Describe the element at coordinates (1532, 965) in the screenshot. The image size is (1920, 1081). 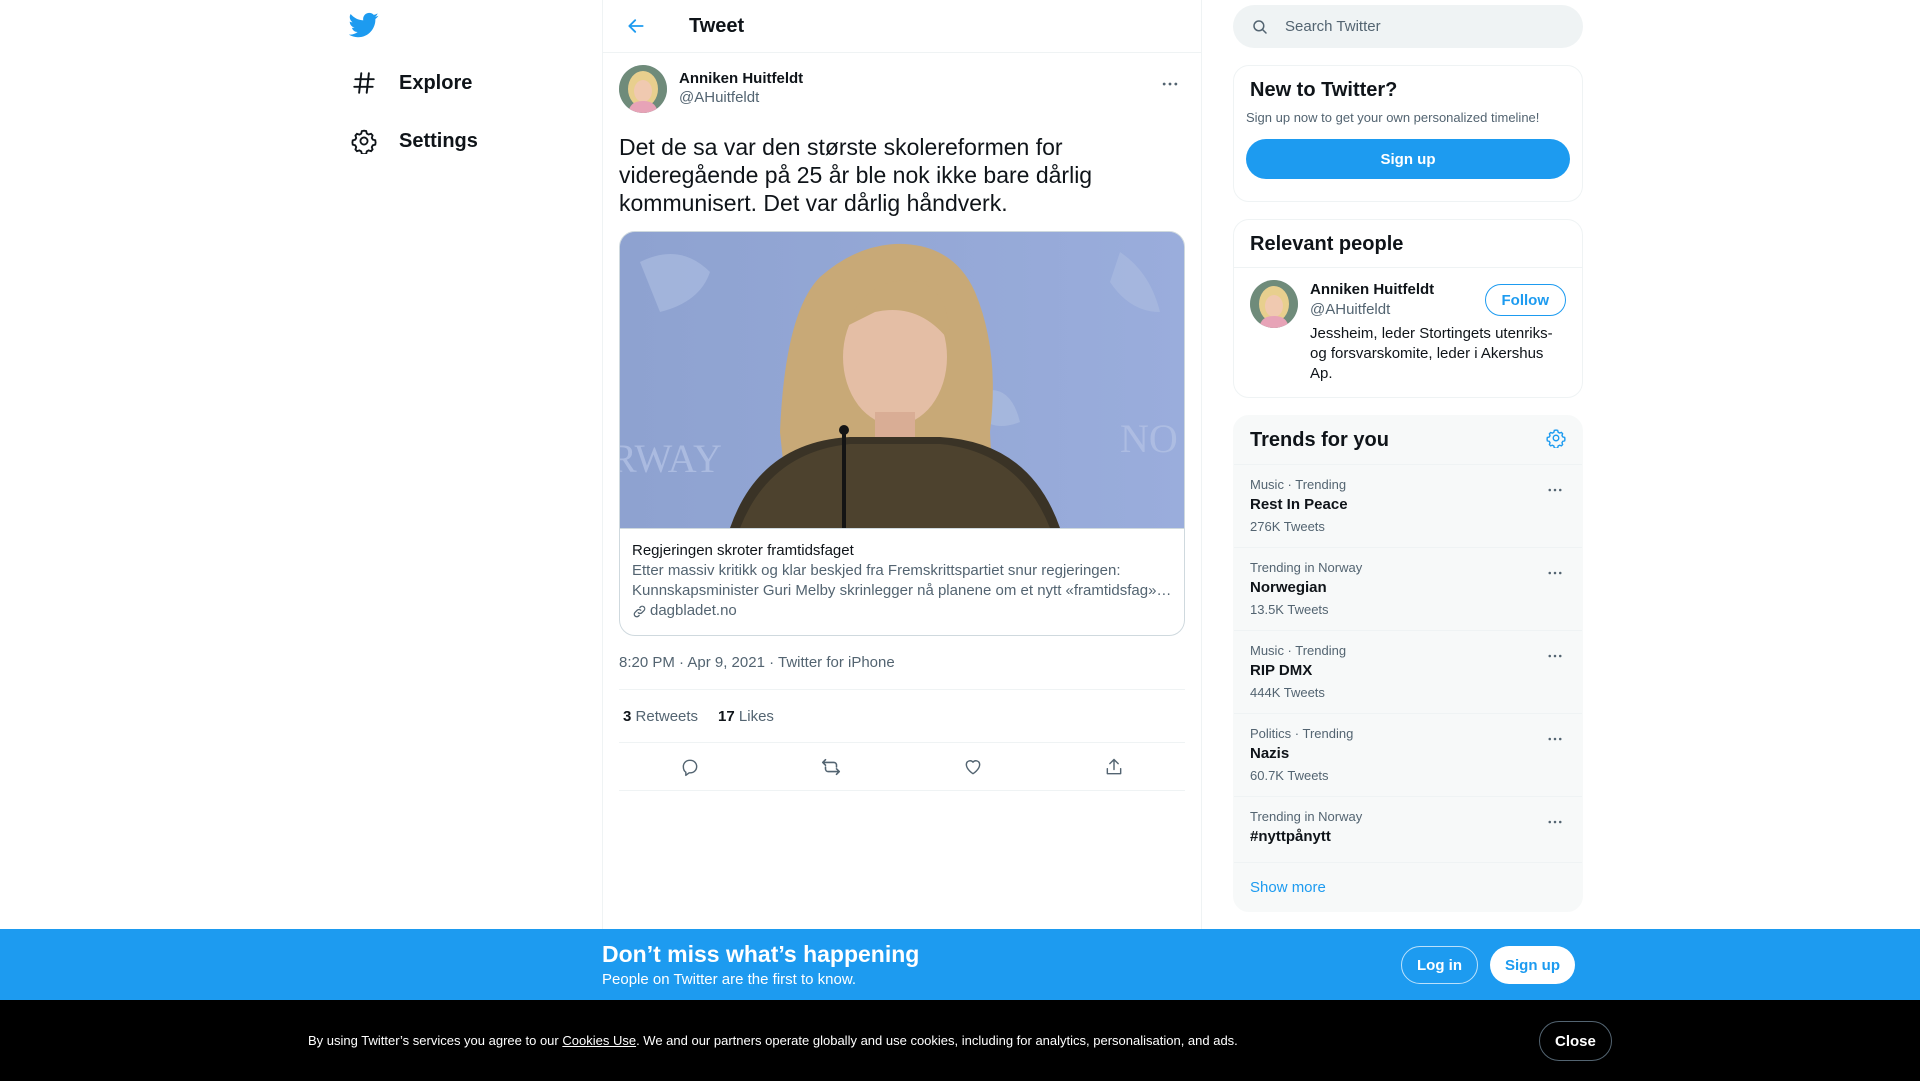
I see `banner-sign-up-button: Sign up` at that location.